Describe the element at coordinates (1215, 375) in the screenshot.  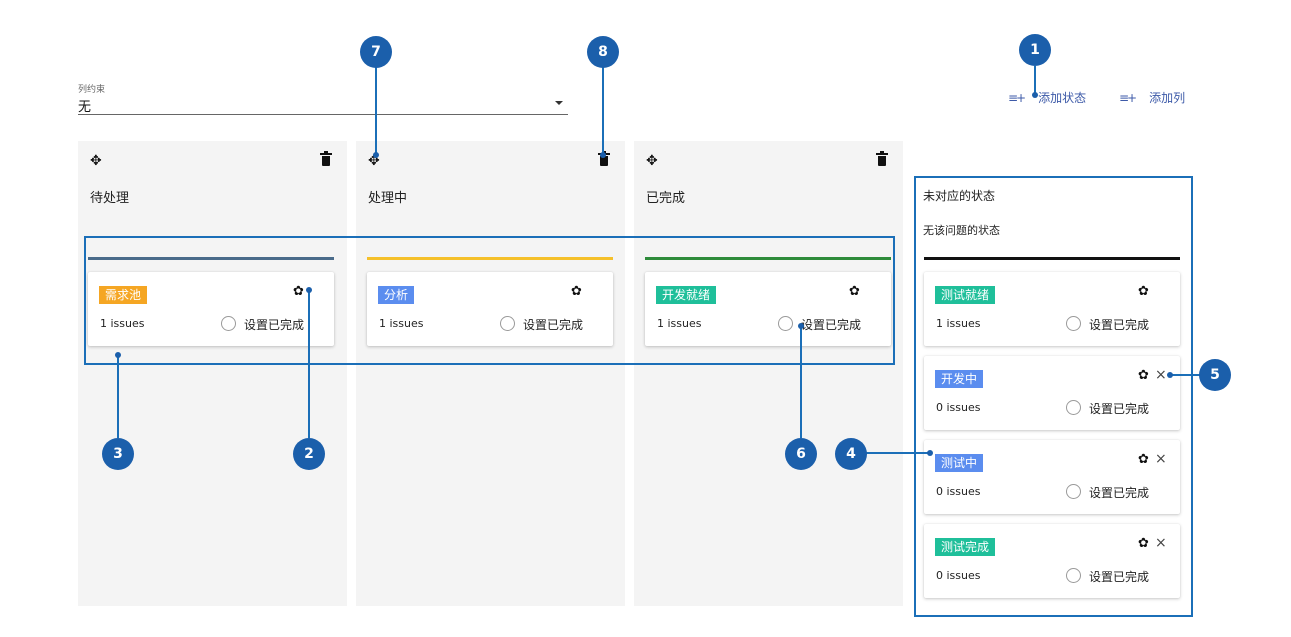
I see `callout-5: 5` at that location.